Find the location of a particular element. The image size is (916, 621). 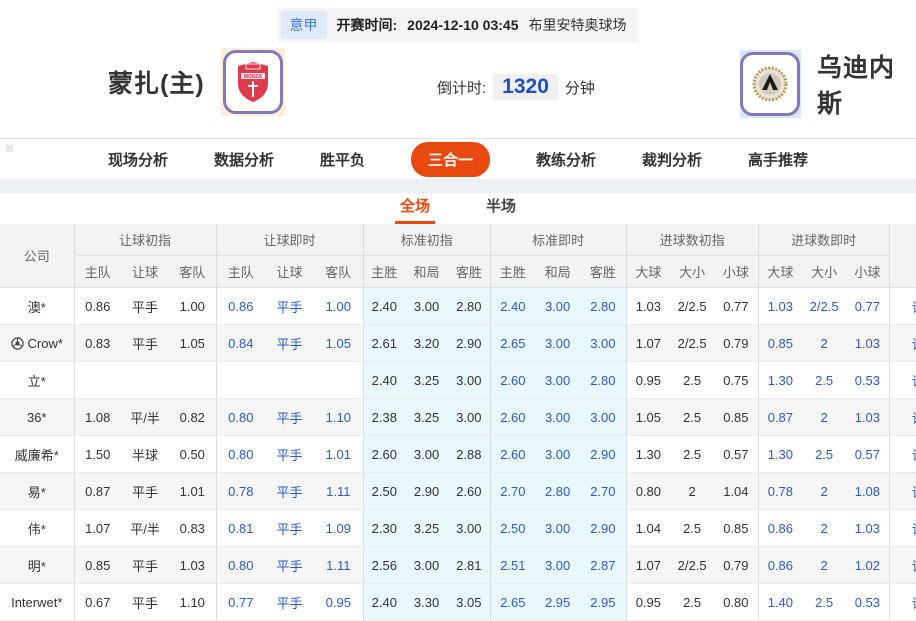

udinese-crest-icon is located at coordinates (770, 84).